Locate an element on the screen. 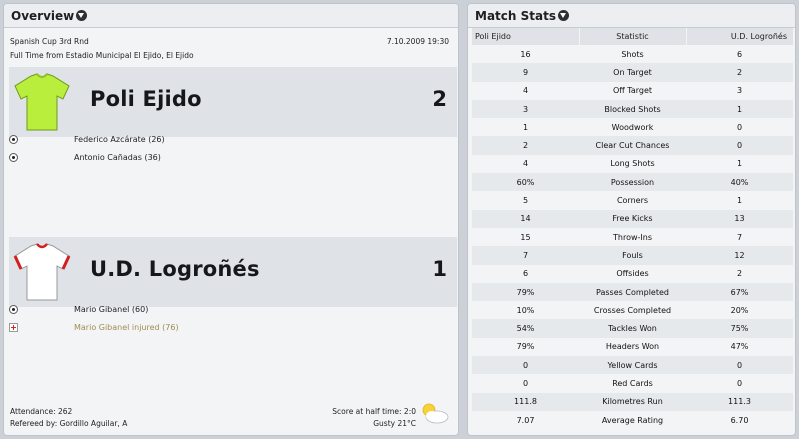  table-row: 14 Free Kicks 13 is located at coordinates (632, 218).